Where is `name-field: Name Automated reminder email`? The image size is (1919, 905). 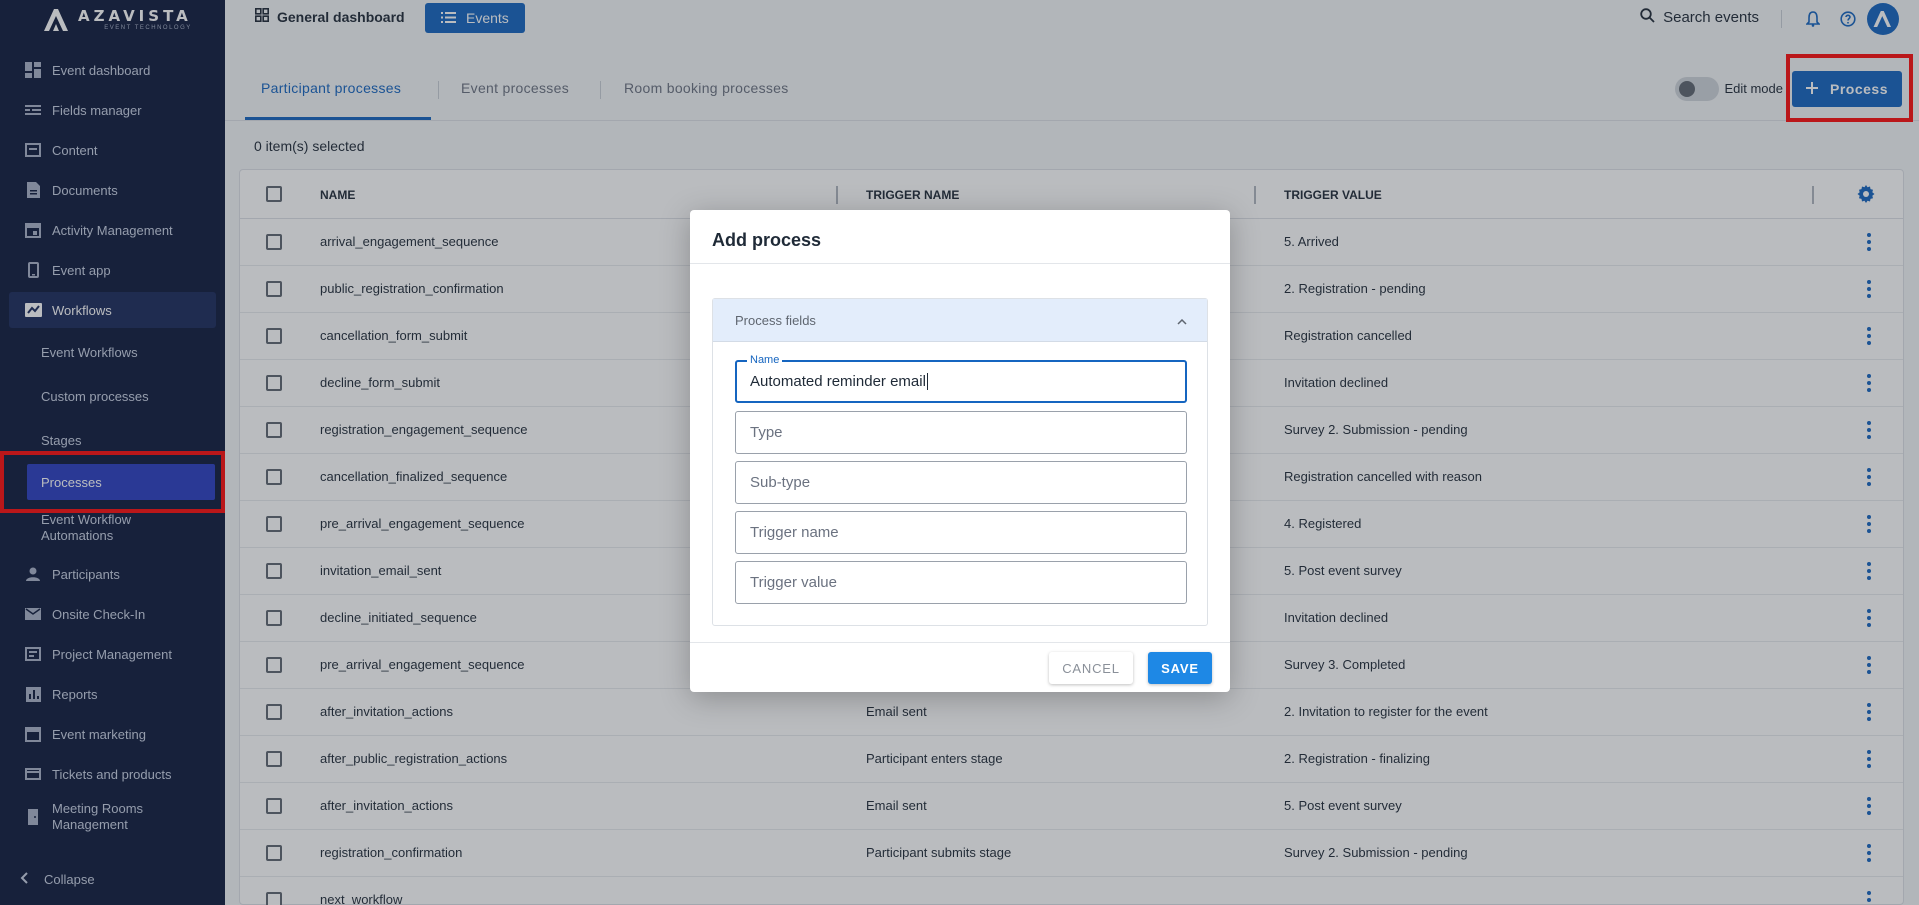
name-field: Name Automated reminder email is located at coordinates (961, 378).